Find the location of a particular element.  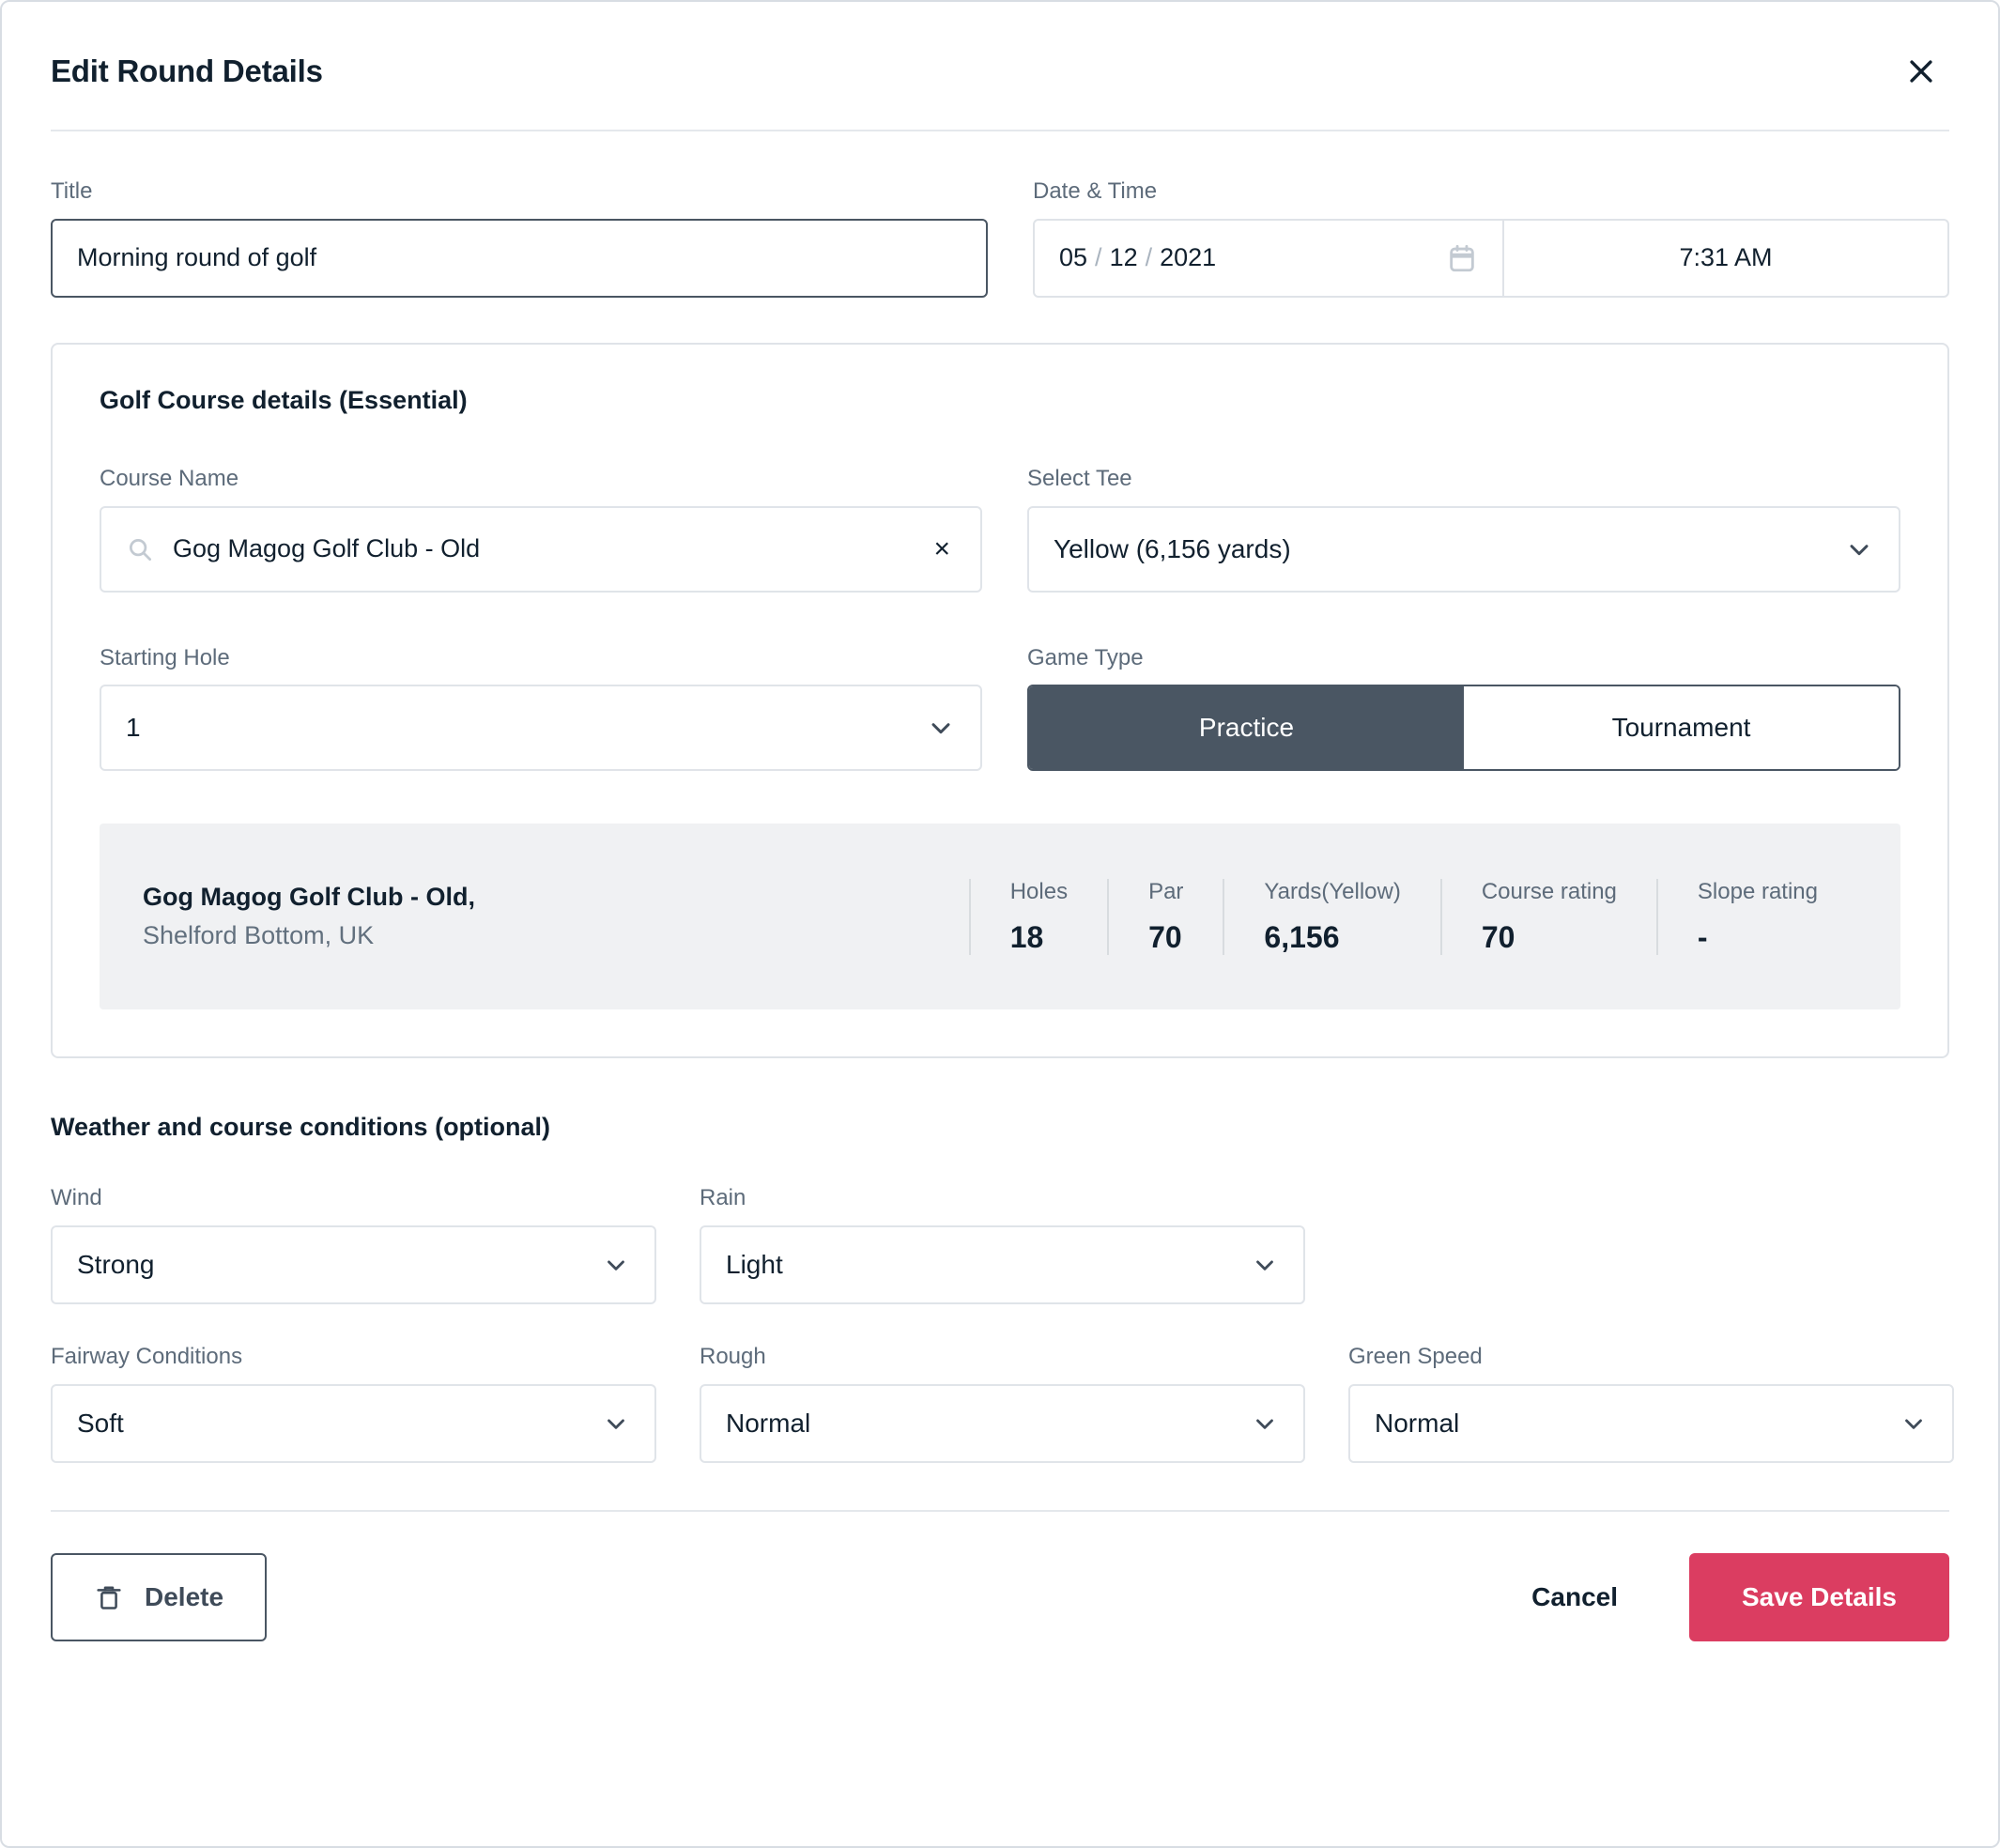

time-input: 7:31 AM is located at coordinates (1725, 258).